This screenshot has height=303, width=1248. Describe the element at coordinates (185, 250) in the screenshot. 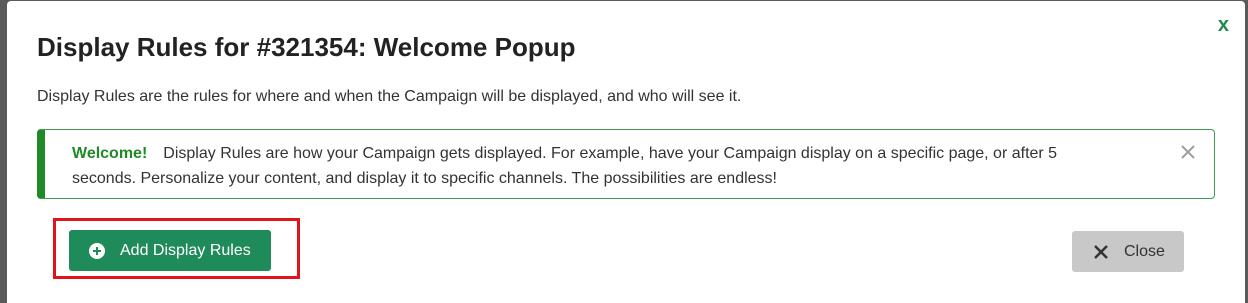

I see `add-display-rules-label: Add Display Rules` at that location.